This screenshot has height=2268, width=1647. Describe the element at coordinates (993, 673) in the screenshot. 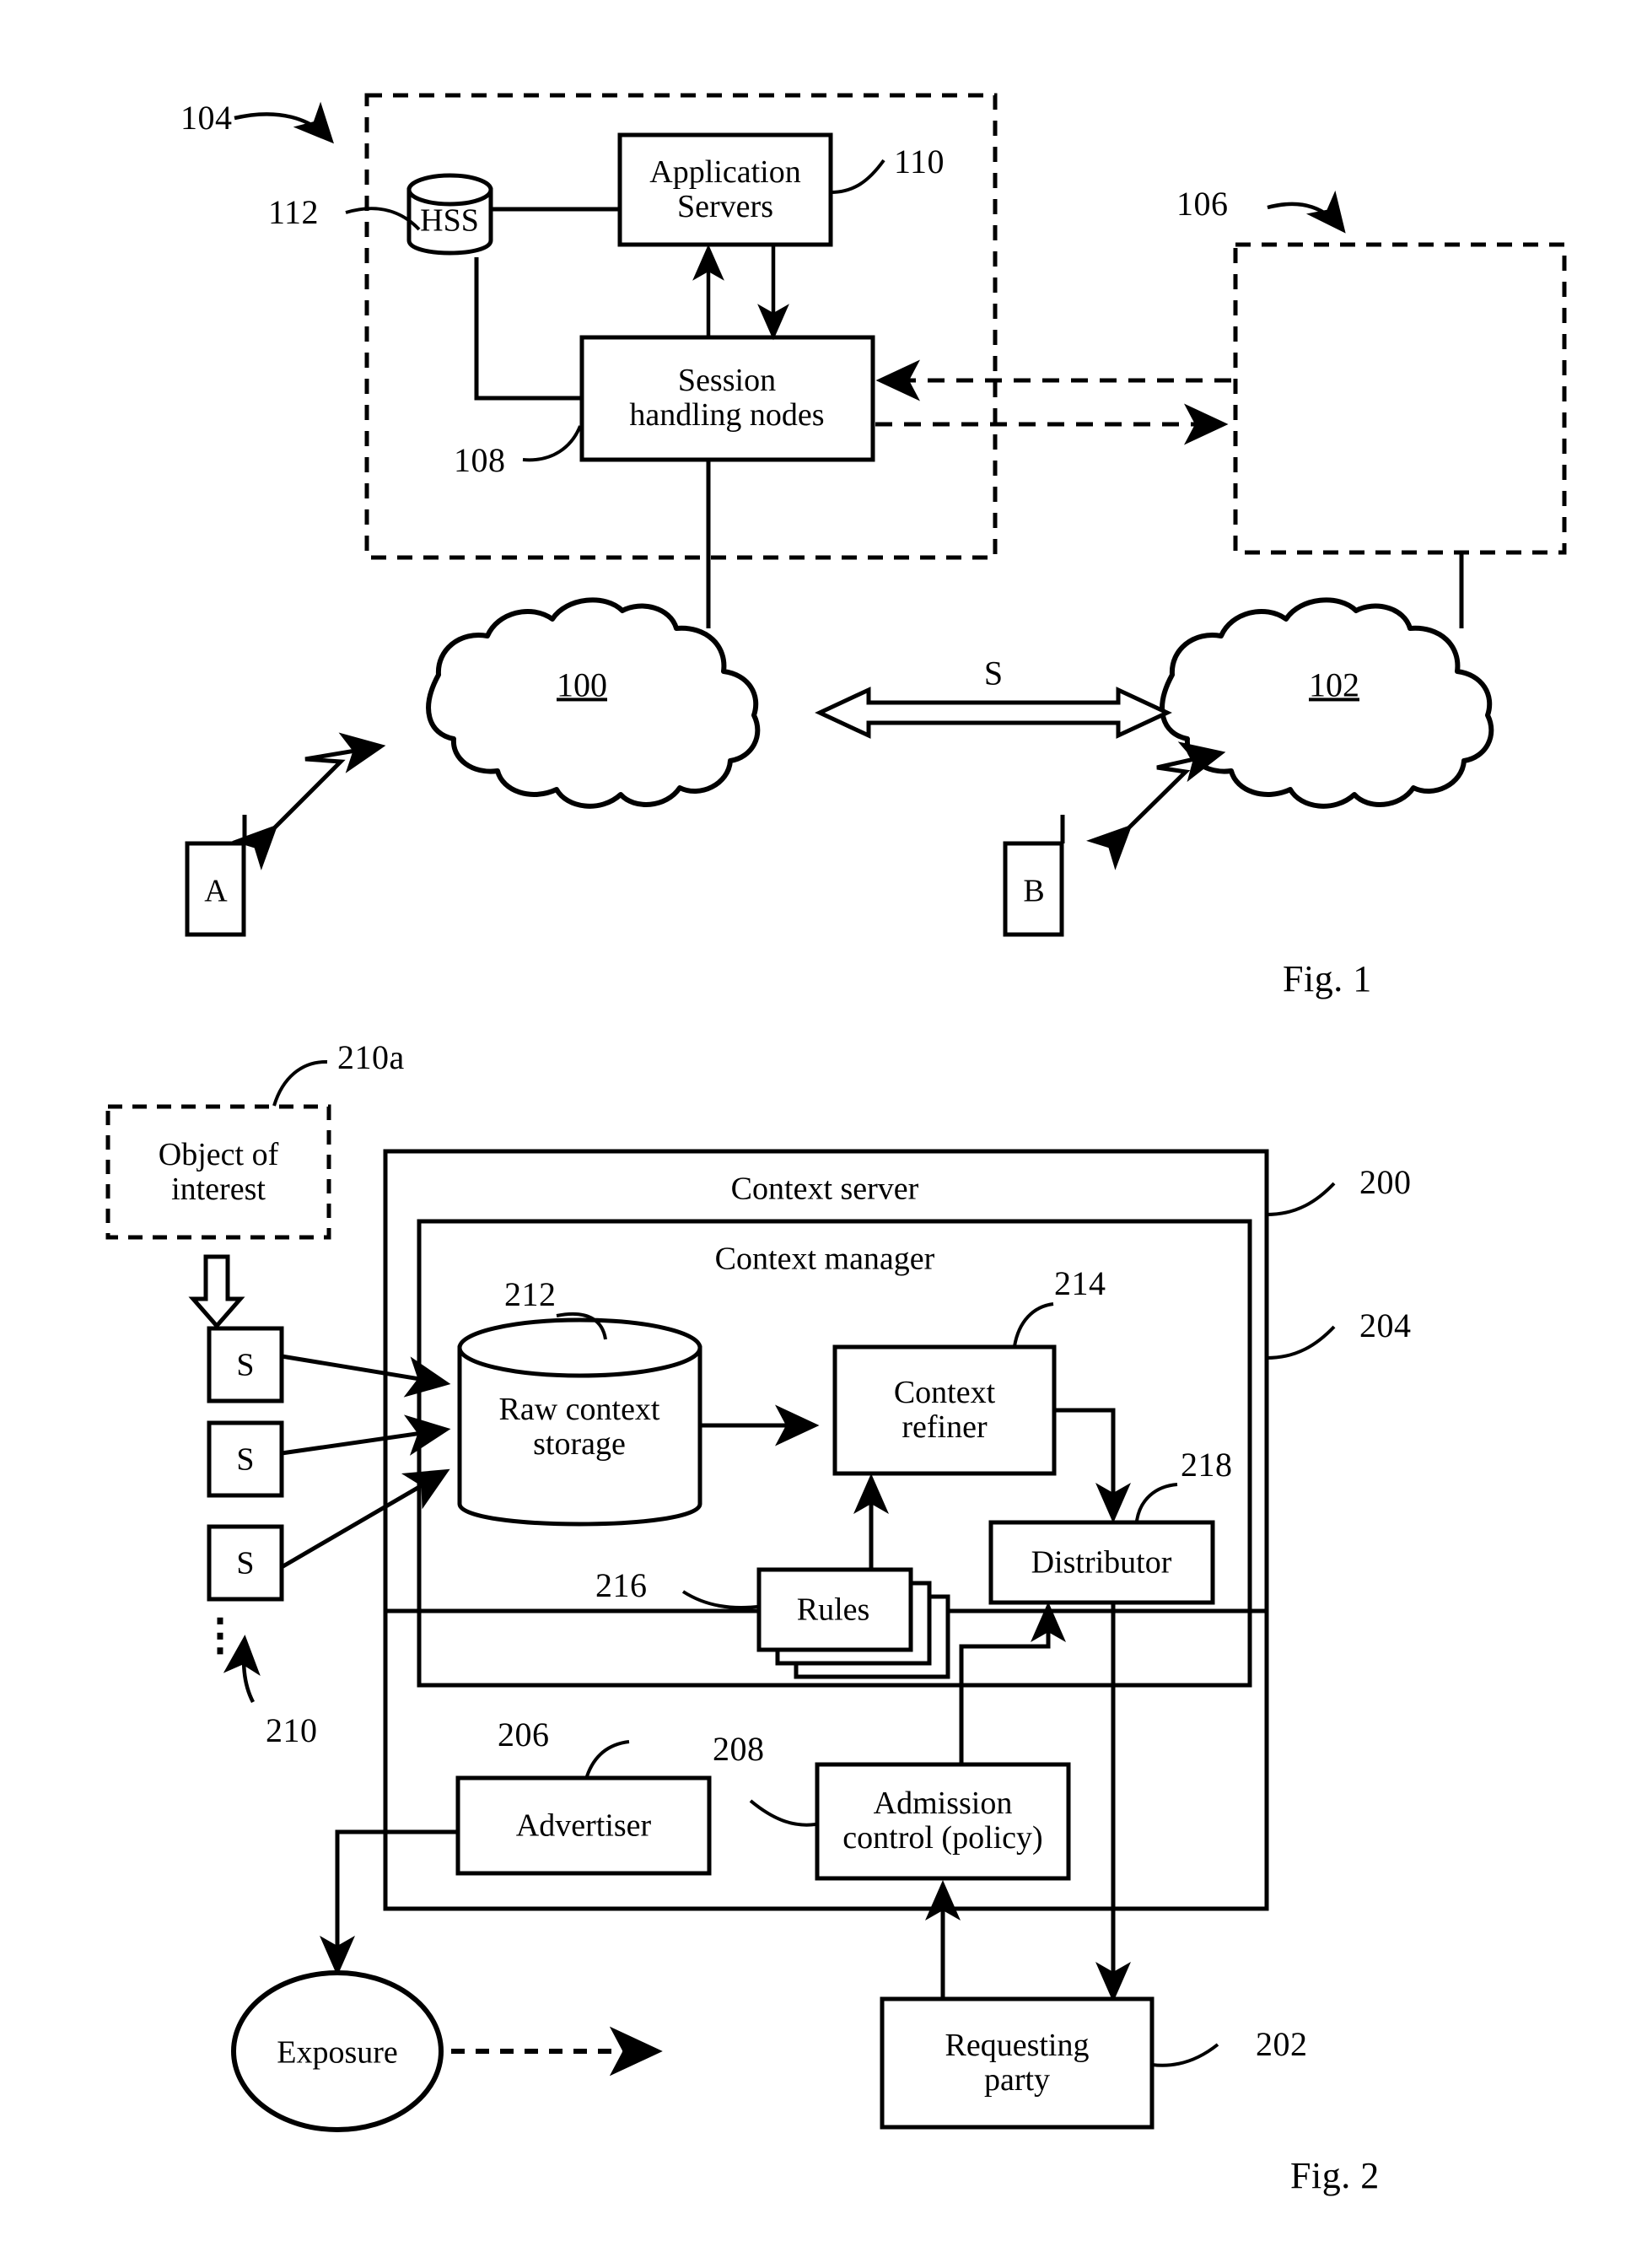

I see `fig1-interface-s-label: S` at that location.